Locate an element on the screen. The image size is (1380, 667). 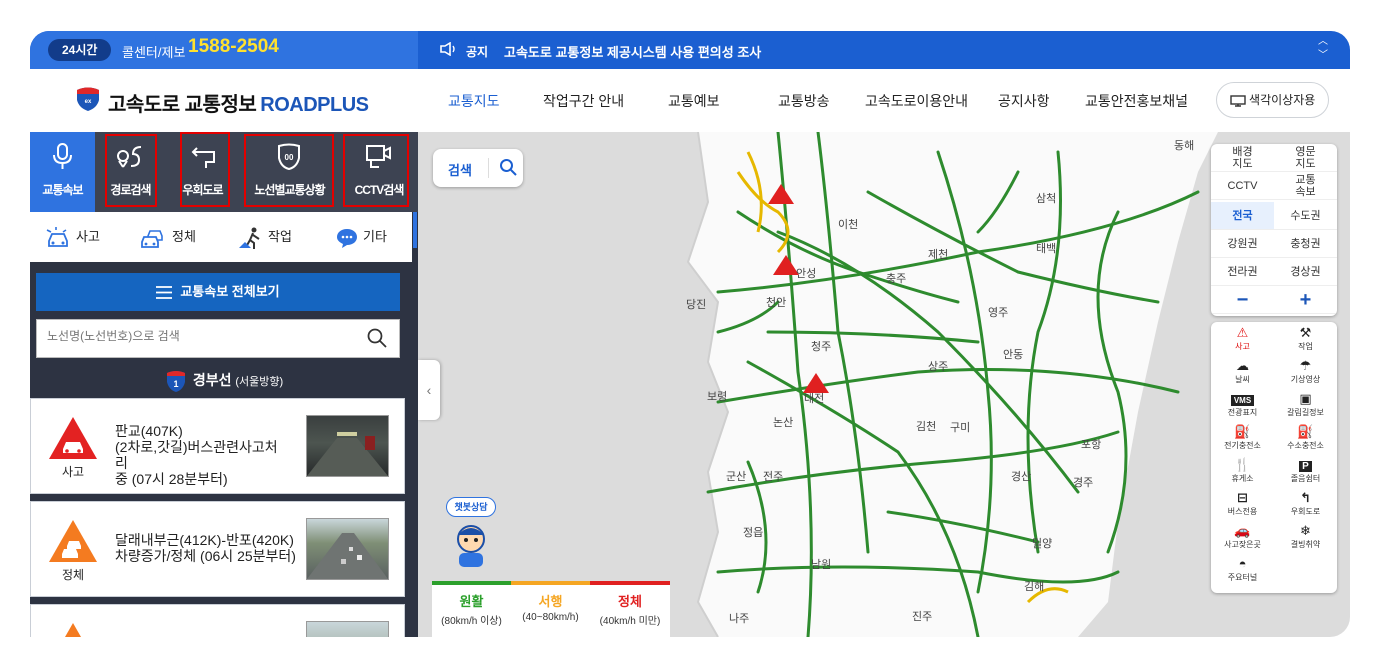
notice-text: 고속도로 교통정보 제공시스템 사용 편의성 조사 is located at coordinates (632, 51).